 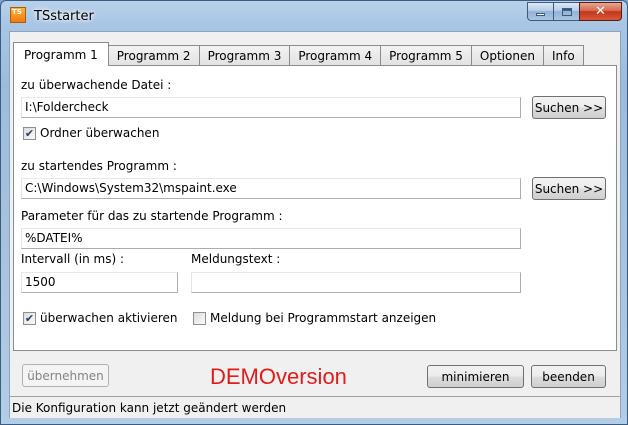 I want to click on maximize-window-button, so click(x=566, y=11).